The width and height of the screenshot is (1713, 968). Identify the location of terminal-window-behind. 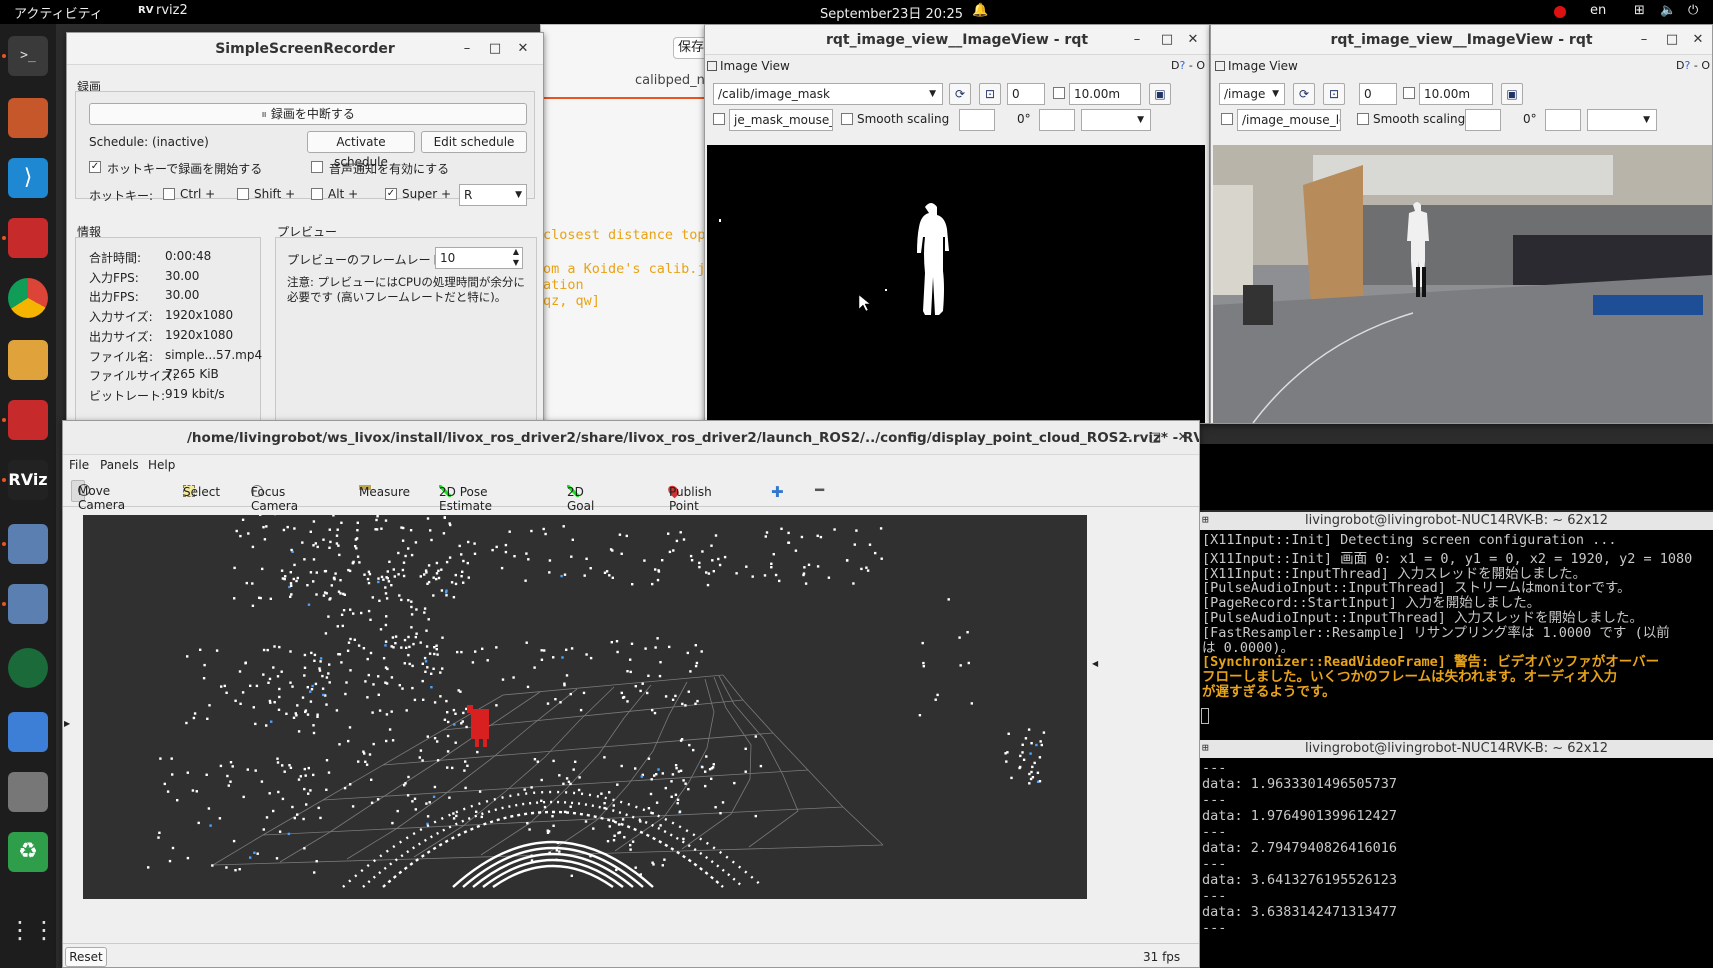
(1456, 477).